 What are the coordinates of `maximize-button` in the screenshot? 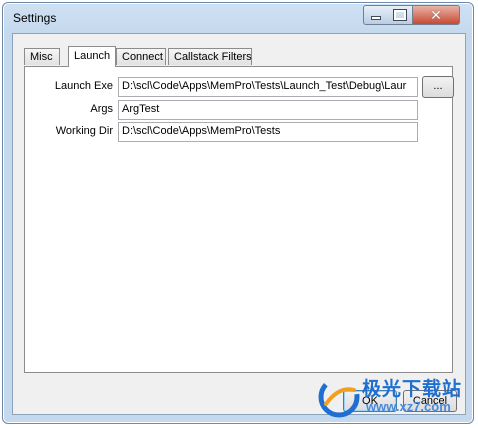 It's located at (400, 15).